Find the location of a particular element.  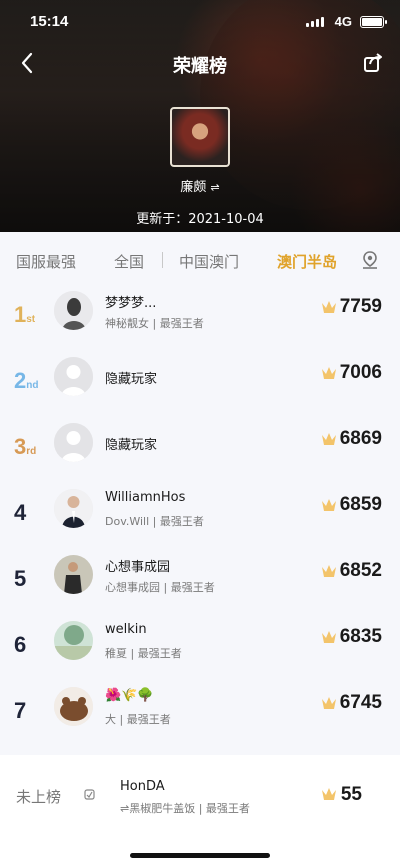

rank-number: 6 is located at coordinates (20, 644).